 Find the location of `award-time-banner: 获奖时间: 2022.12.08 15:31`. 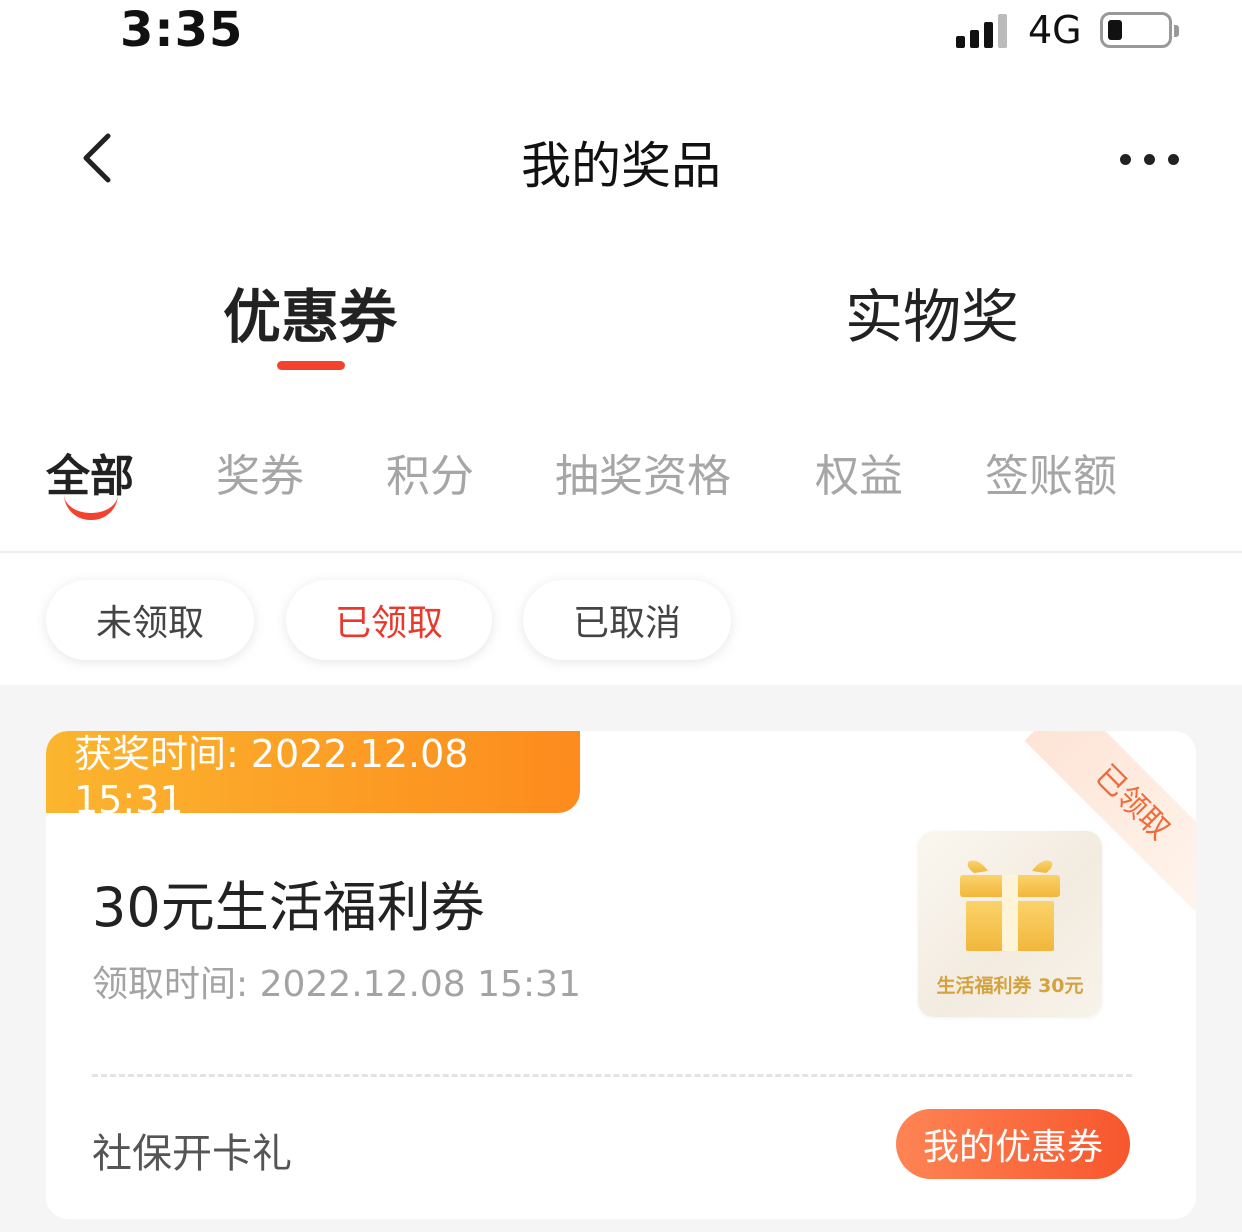

award-time-banner: 获奖时间: 2022.12.08 15:31 is located at coordinates (313, 776).